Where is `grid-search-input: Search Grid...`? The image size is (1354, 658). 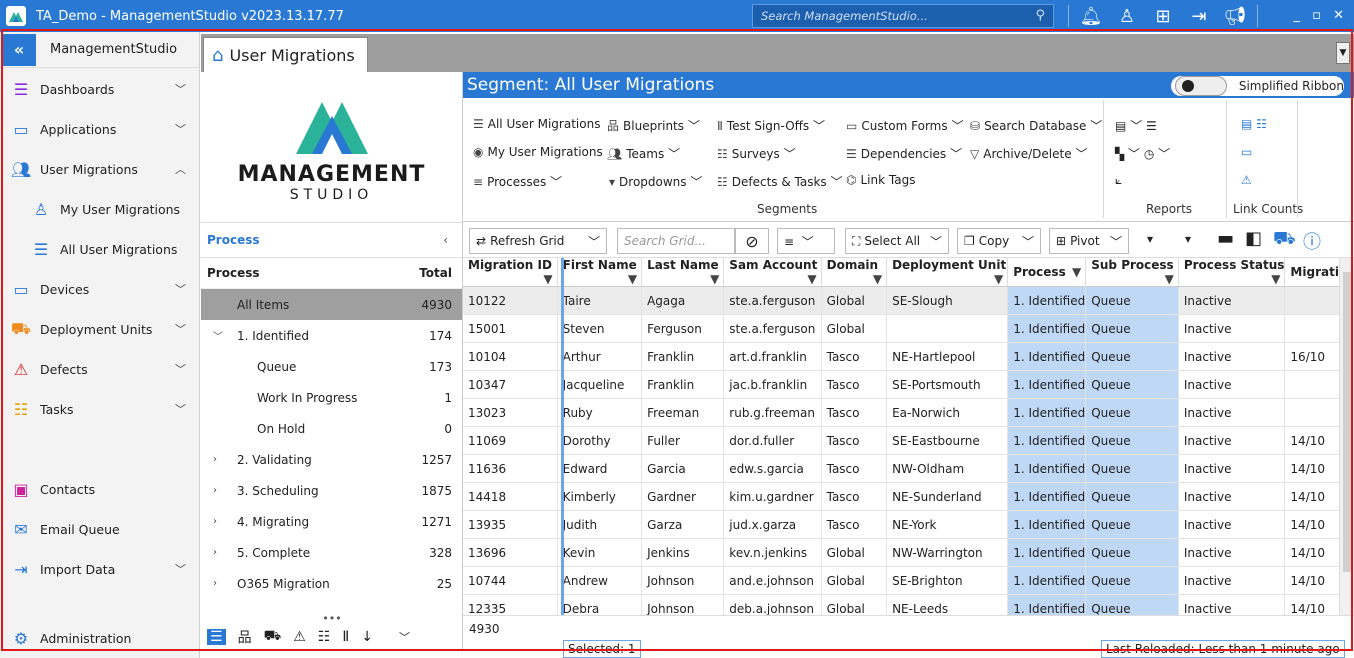 grid-search-input: Search Grid... is located at coordinates (676, 241).